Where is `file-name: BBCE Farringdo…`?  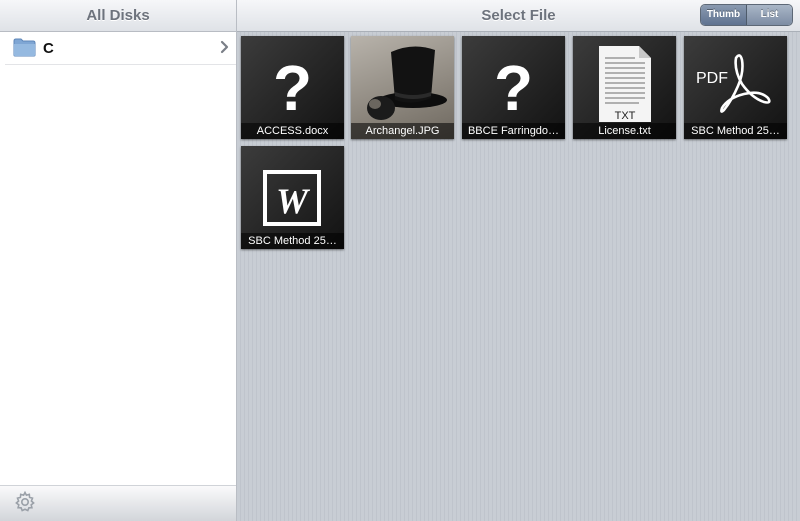
file-name: BBCE Farringdo… is located at coordinates (513, 131).